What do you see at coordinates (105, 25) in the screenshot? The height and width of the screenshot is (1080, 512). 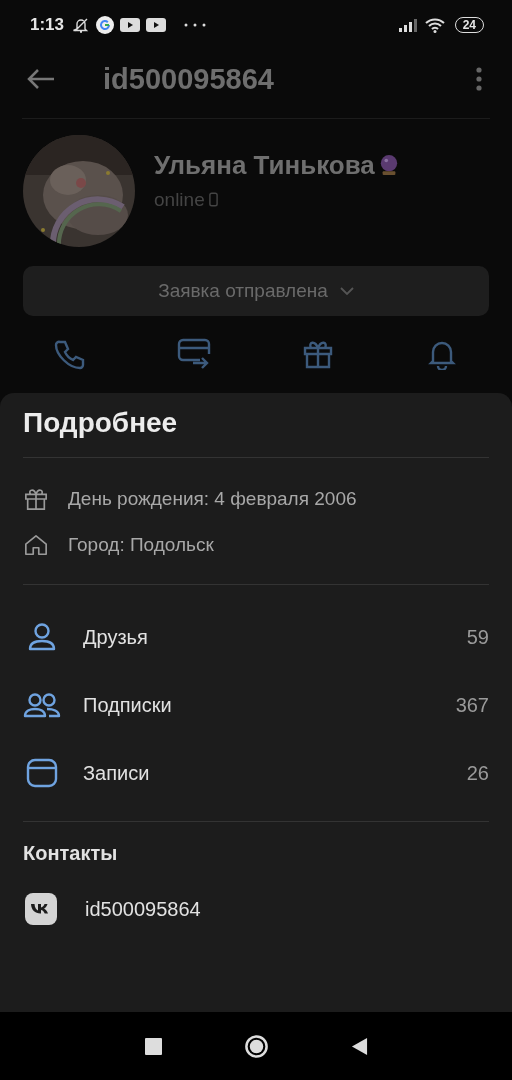 I see `google-icon` at bounding box center [105, 25].